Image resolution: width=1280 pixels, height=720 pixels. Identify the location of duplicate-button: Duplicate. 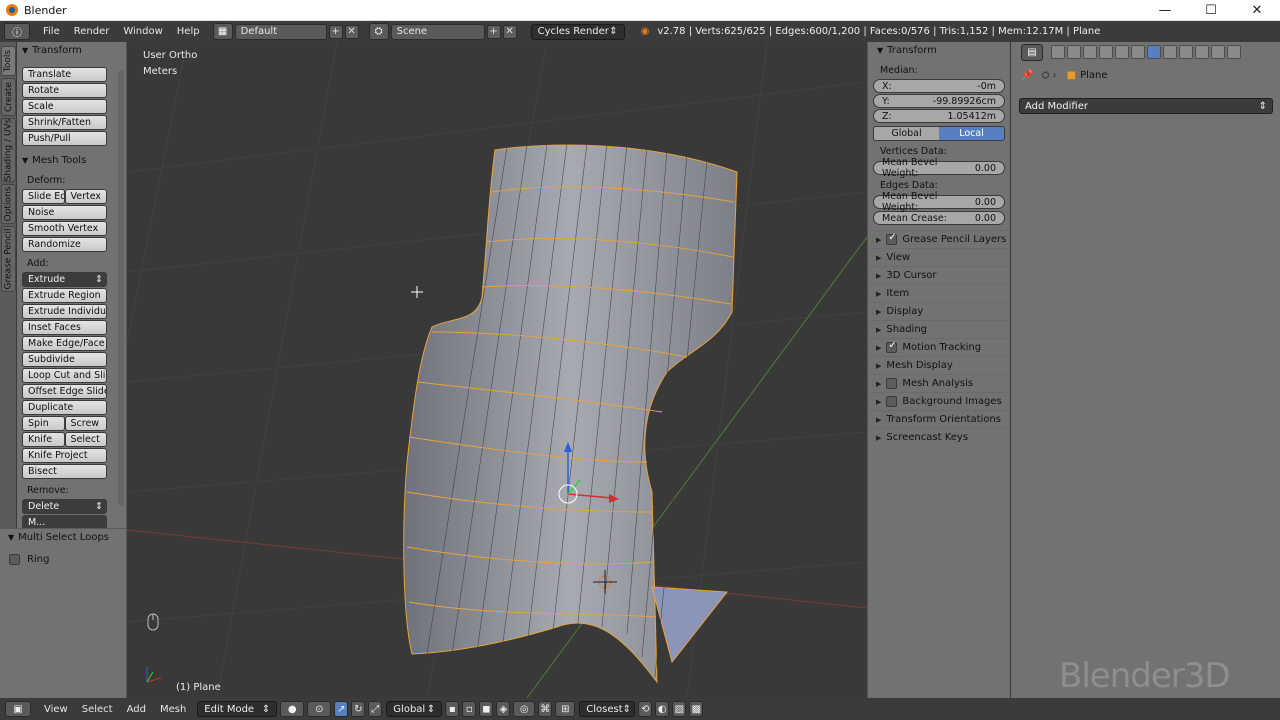
(64, 407).